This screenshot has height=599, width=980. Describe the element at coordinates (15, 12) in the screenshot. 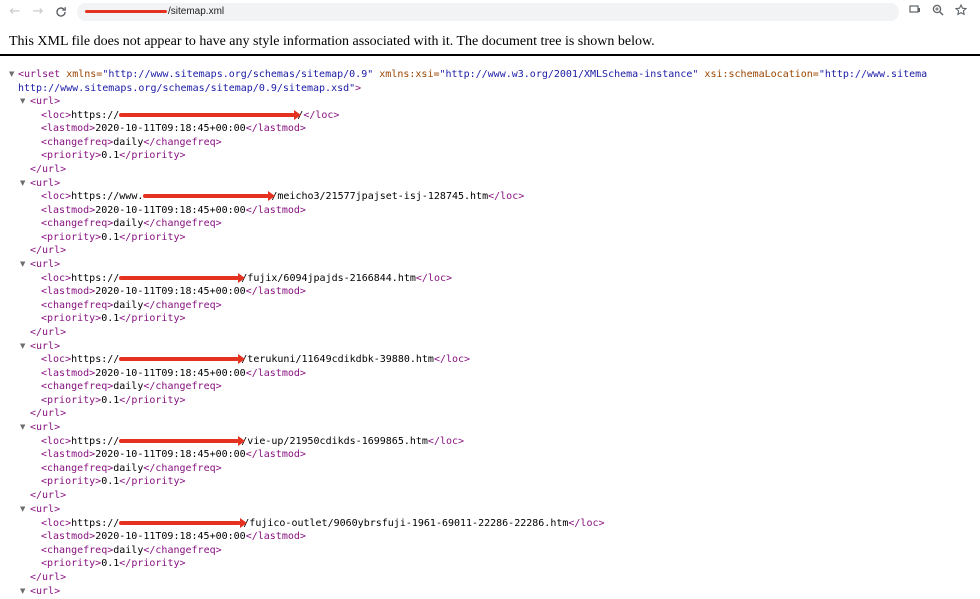

I see `back-icon: ←` at that location.